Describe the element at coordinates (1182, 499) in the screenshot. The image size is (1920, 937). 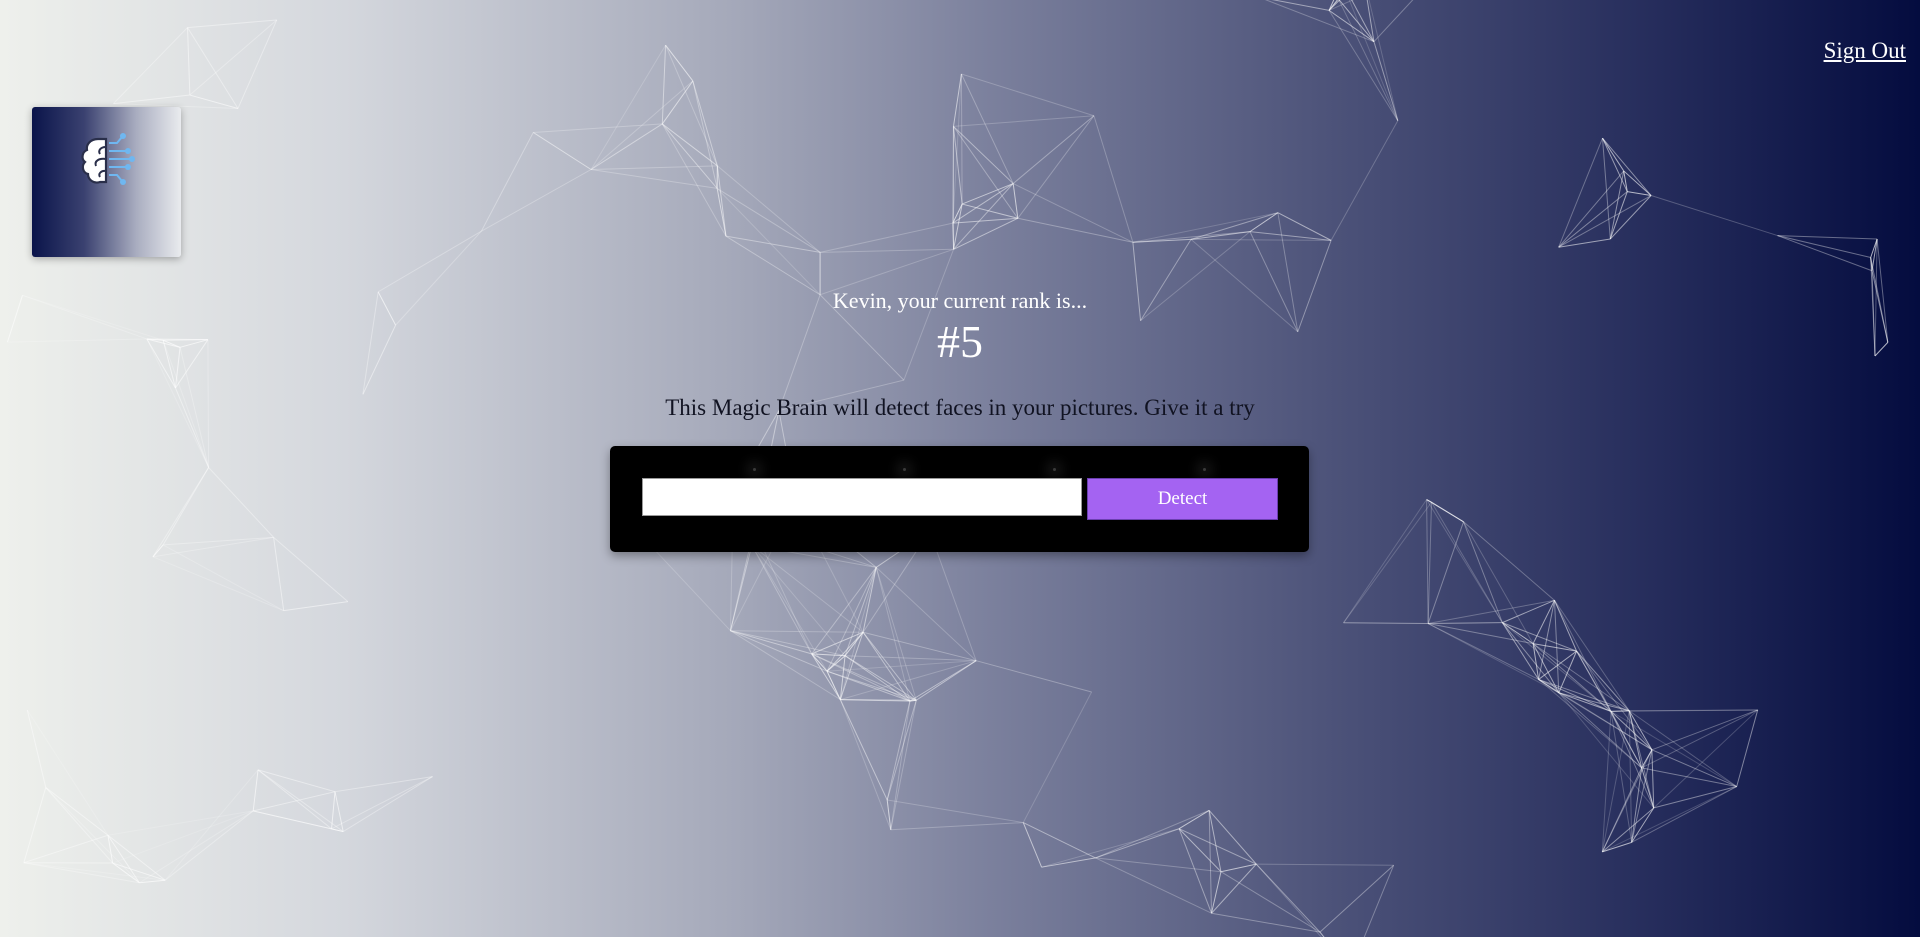
I see `detect-button: Detect` at that location.